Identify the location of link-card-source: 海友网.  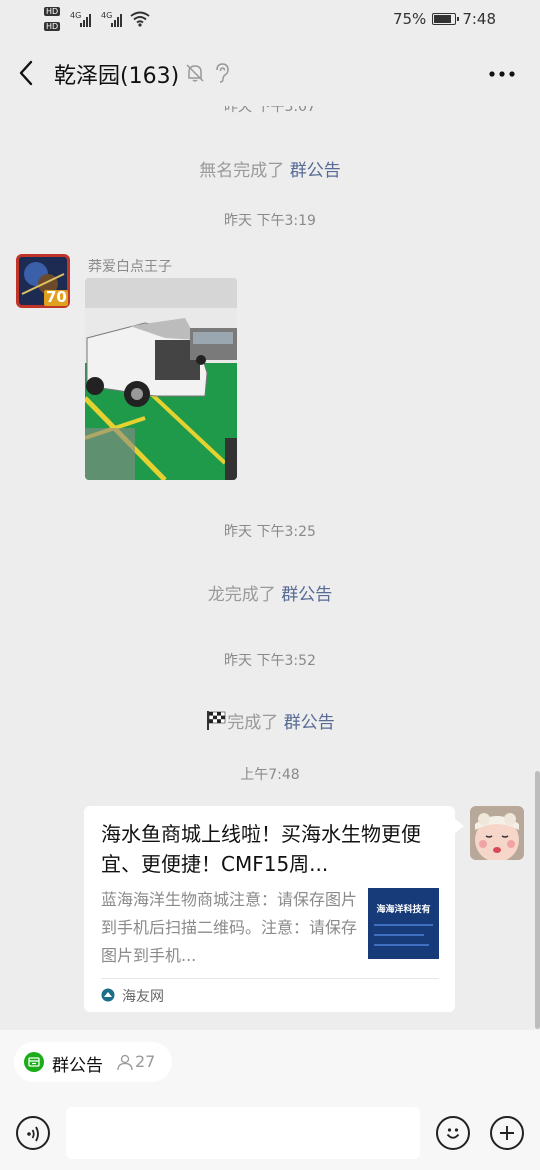
(143, 997).